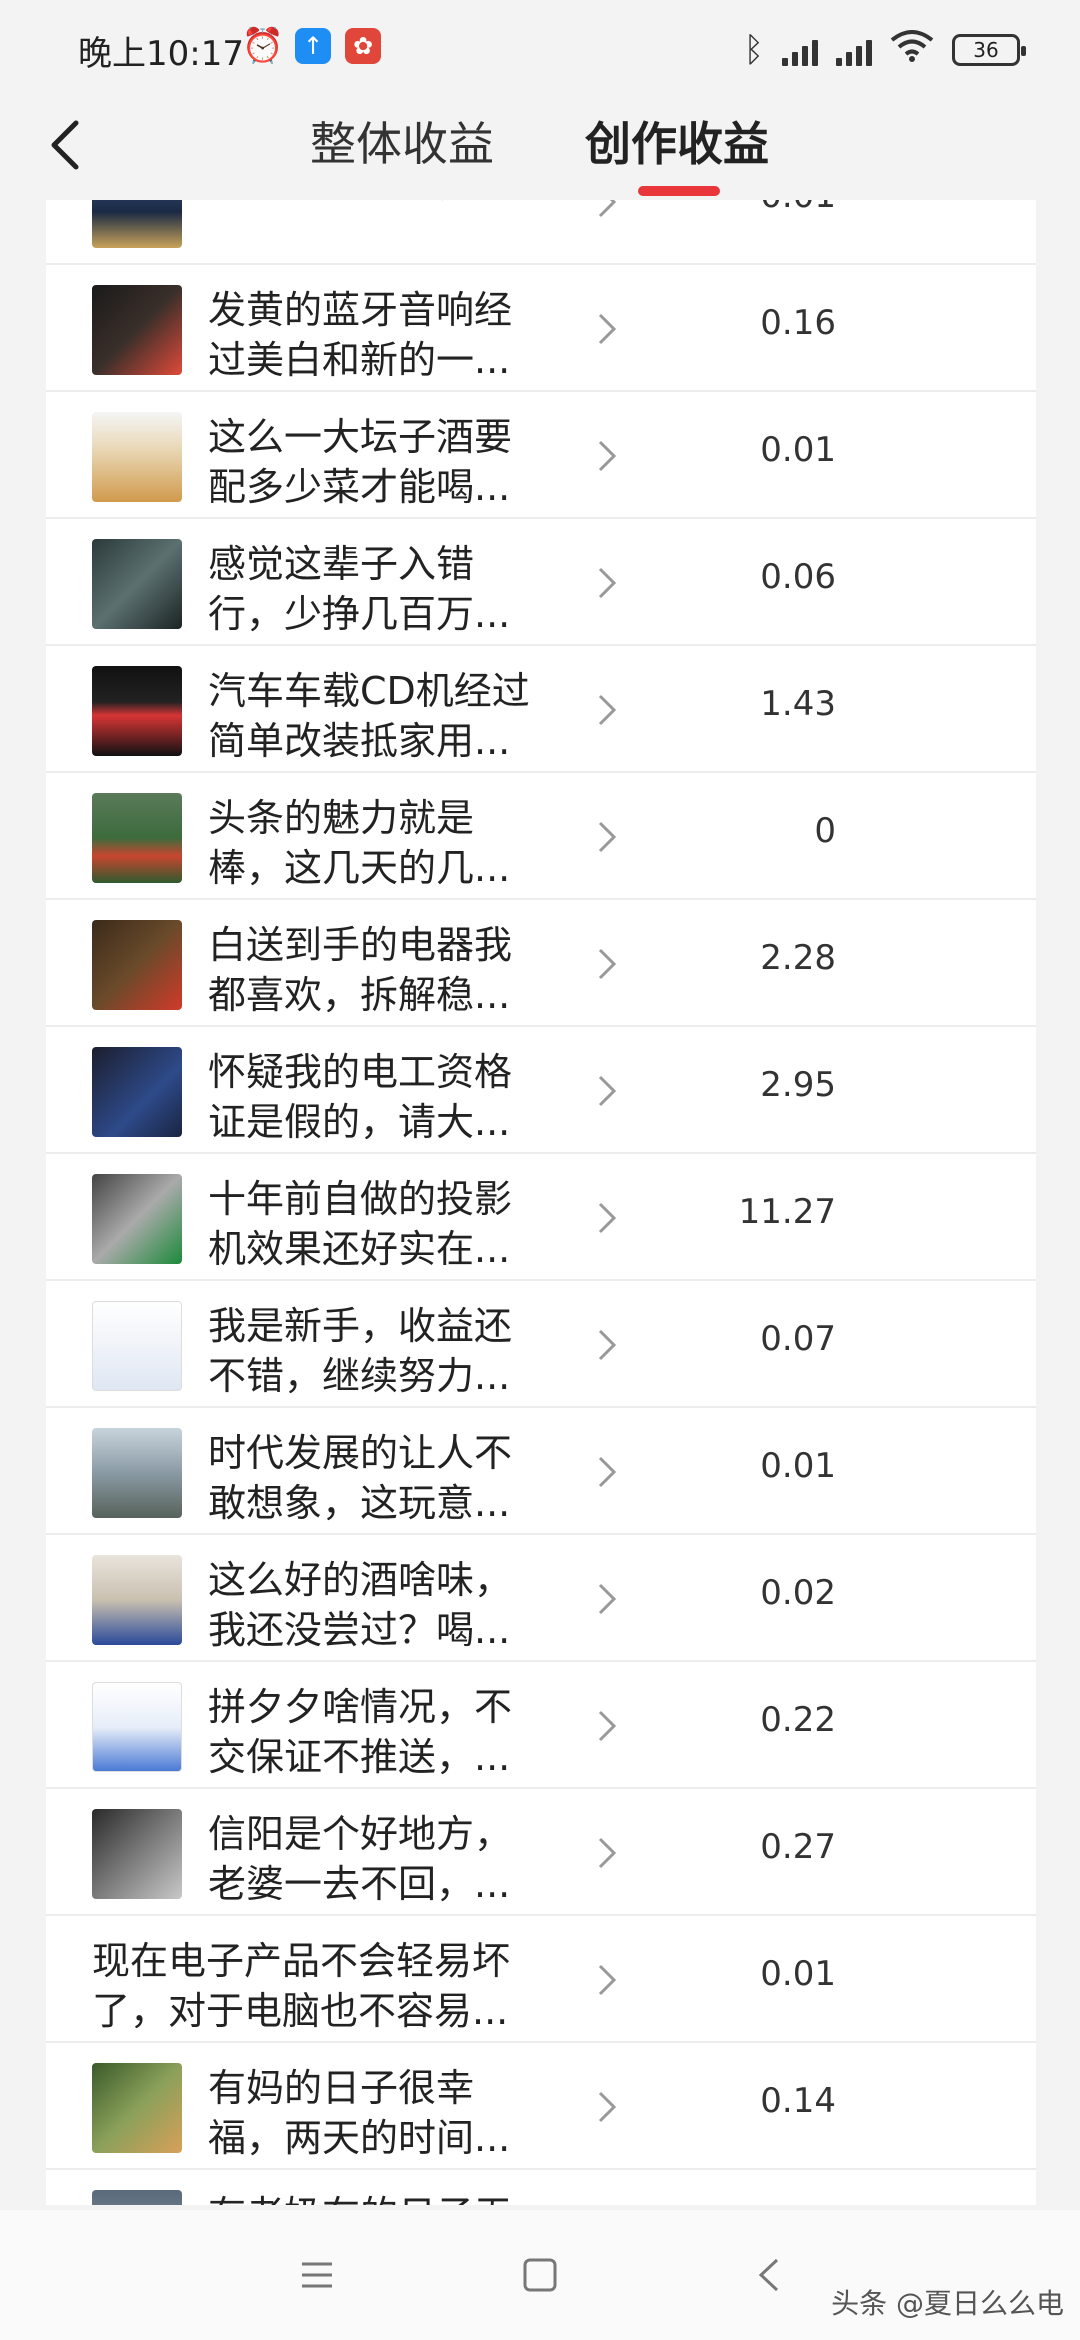 The height and width of the screenshot is (2340, 1080). Describe the element at coordinates (800, 50) in the screenshot. I see `signal-icon` at that location.